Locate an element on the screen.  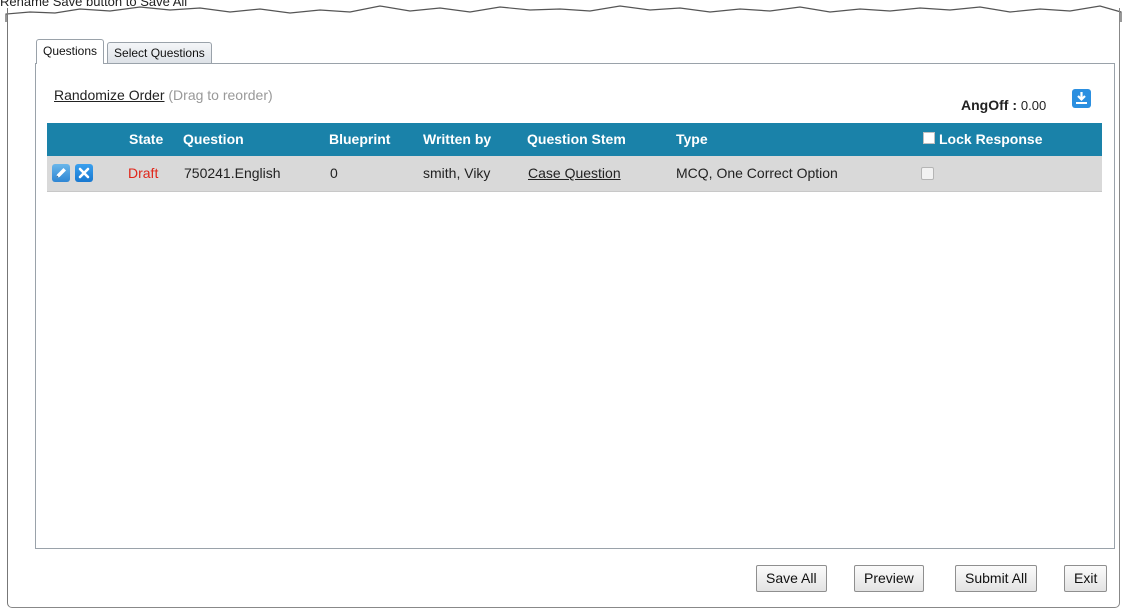
column-header-question-stem: Question Stem is located at coordinates (576, 139).